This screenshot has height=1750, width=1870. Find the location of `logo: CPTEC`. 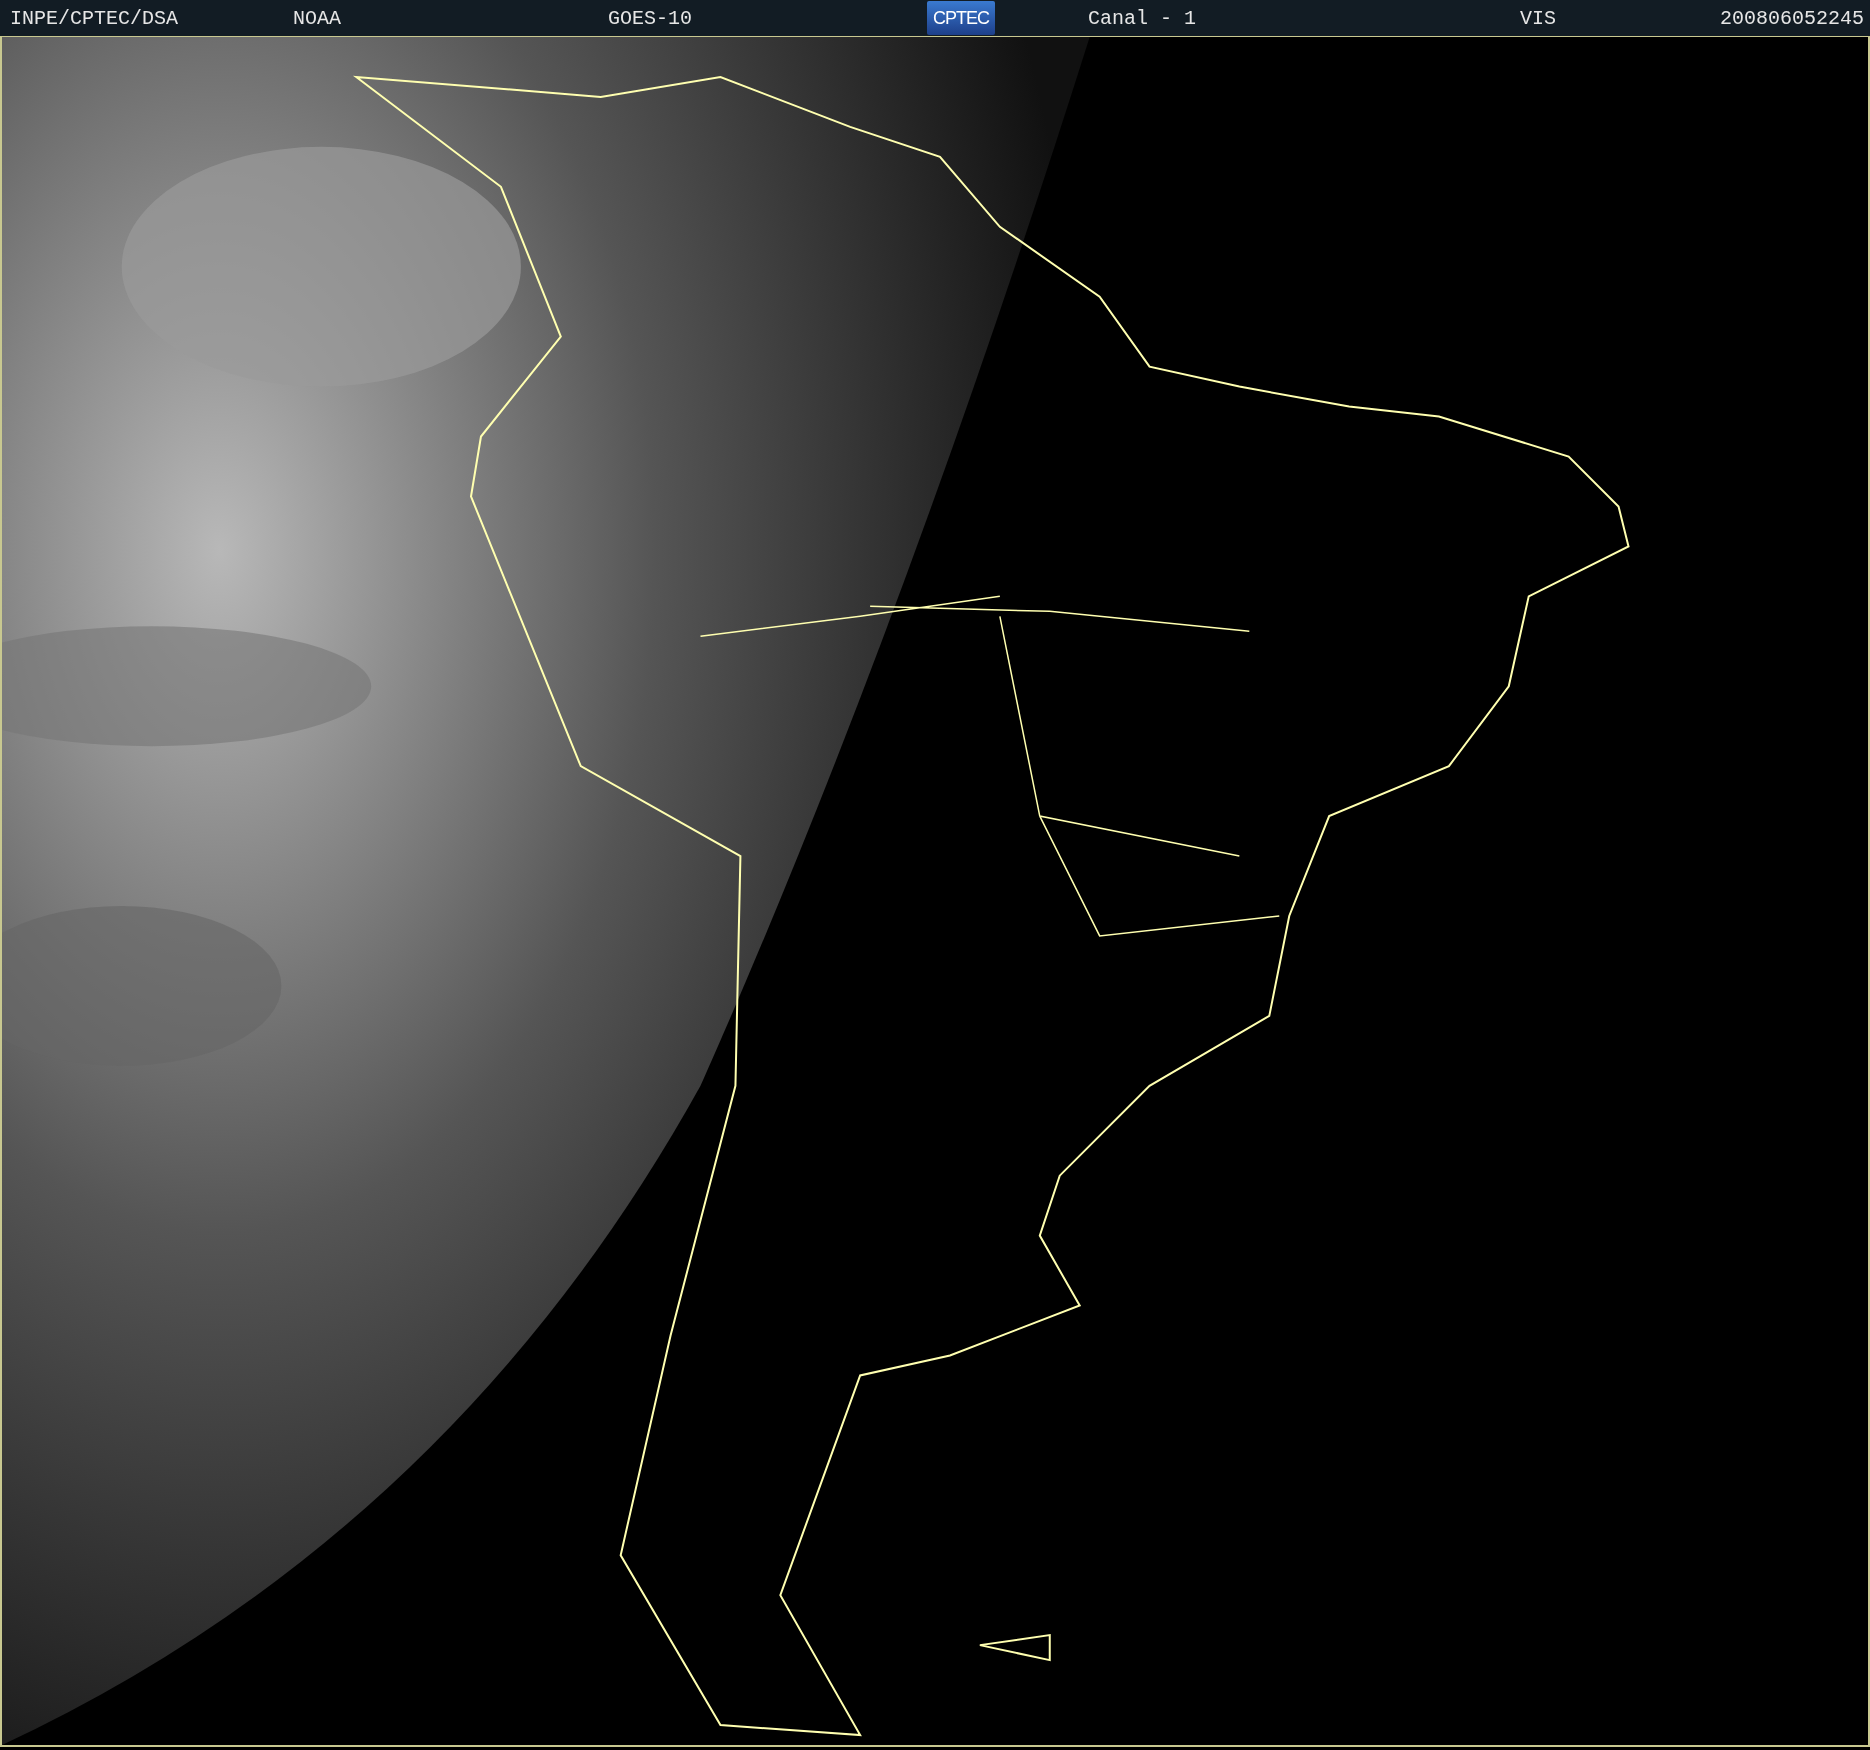

logo: CPTEC is located at coordinates (961, 18).